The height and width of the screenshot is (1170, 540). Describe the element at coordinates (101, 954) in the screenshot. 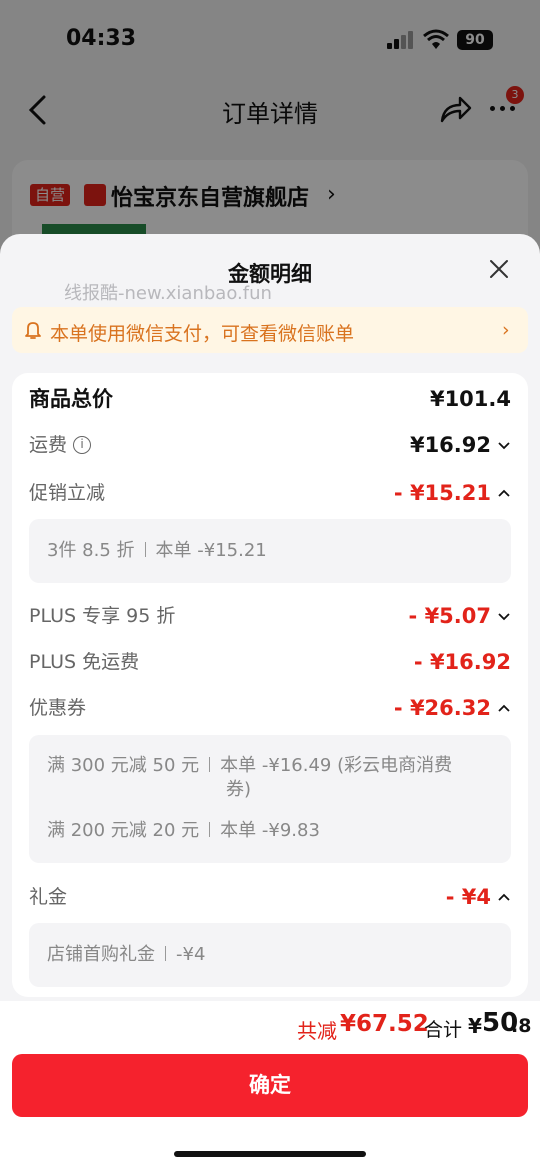

I see `gift-detail-rule: 店铺首购礼金` at that location.